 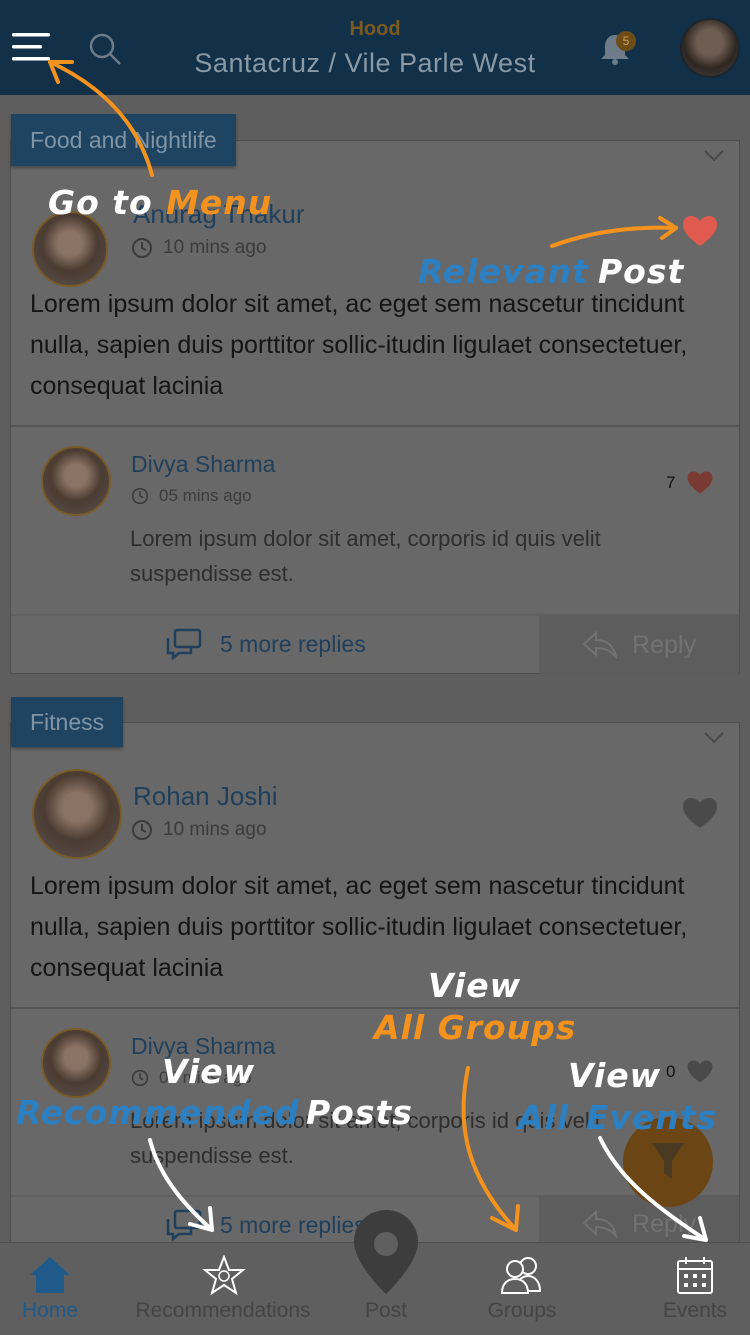 What do you see at coordinates (224, 1275) in the screenshot?
I see `star-icon` at bounding box center [224, 1275].